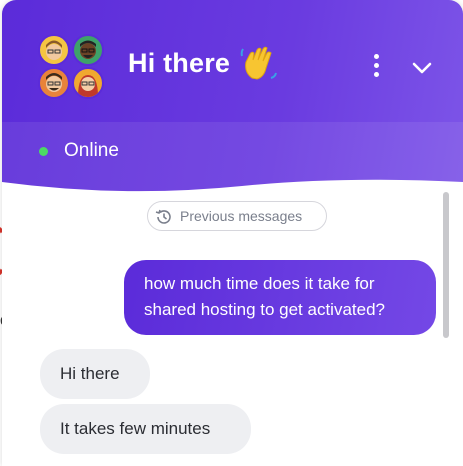 The image size is (463, 466). I want to click on history-icon, so click(163, 216).